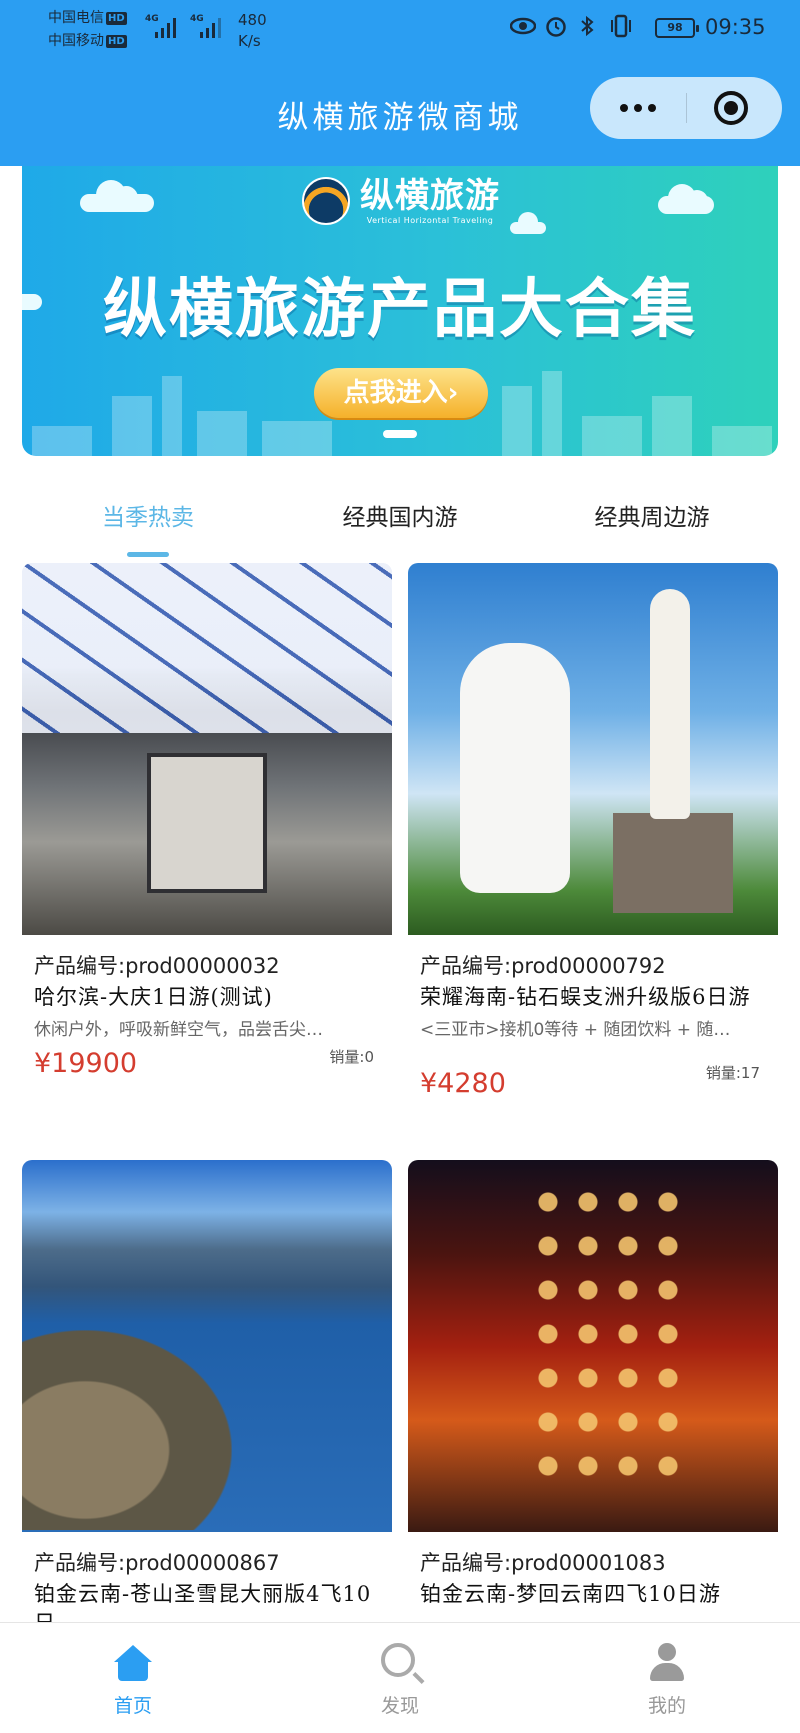 The image size is (800, 1733). What do you see at coordinates (399, 1706) in the screenshot?
I see `nav-discover-label: 发现` at bounding box center [399, 1706].